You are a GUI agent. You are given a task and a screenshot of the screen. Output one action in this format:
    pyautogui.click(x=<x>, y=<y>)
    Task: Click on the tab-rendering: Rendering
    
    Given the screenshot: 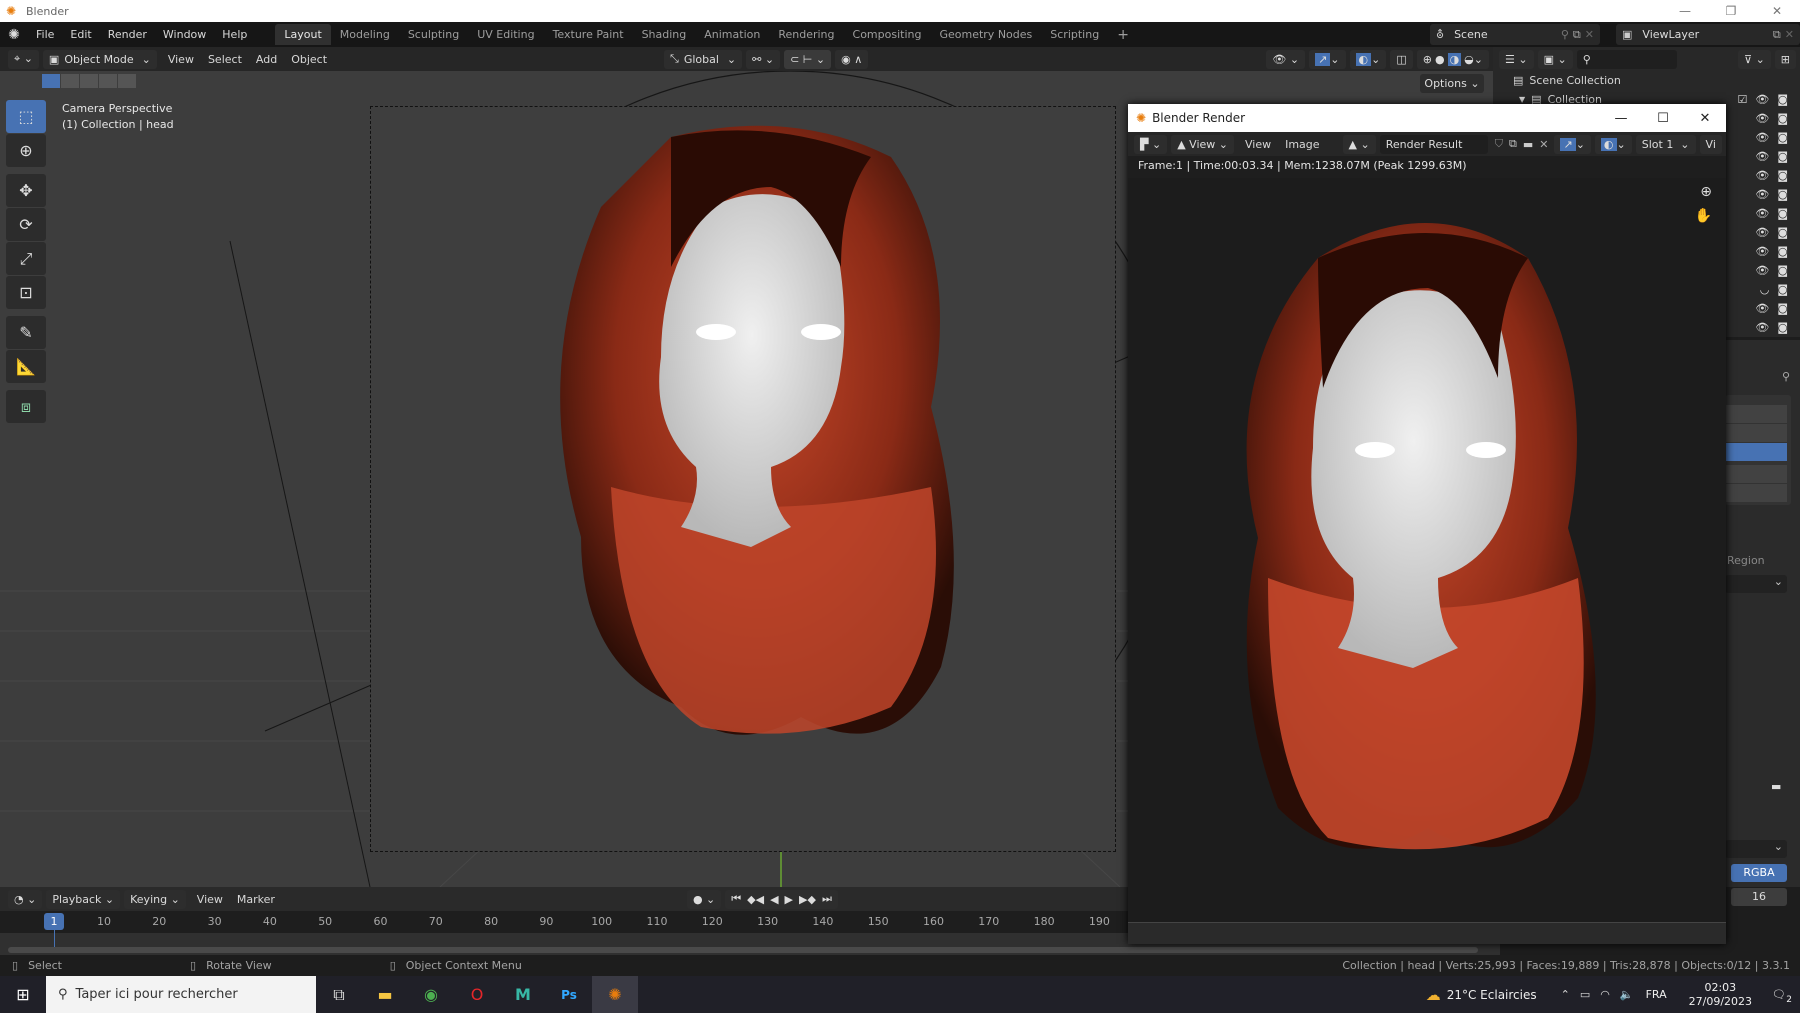 What is the action you would take?
    pyautogui.click(x=806, y=34)
    